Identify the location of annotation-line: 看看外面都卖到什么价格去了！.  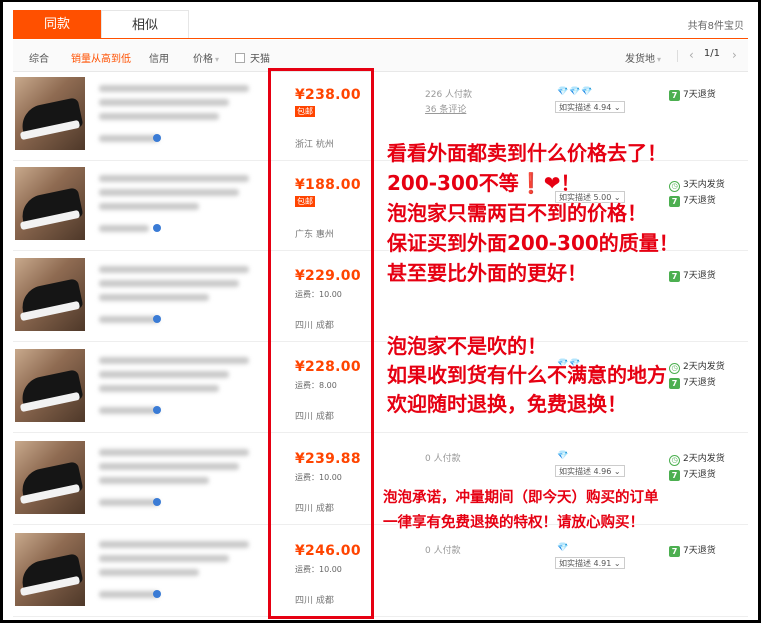
(527, 153).